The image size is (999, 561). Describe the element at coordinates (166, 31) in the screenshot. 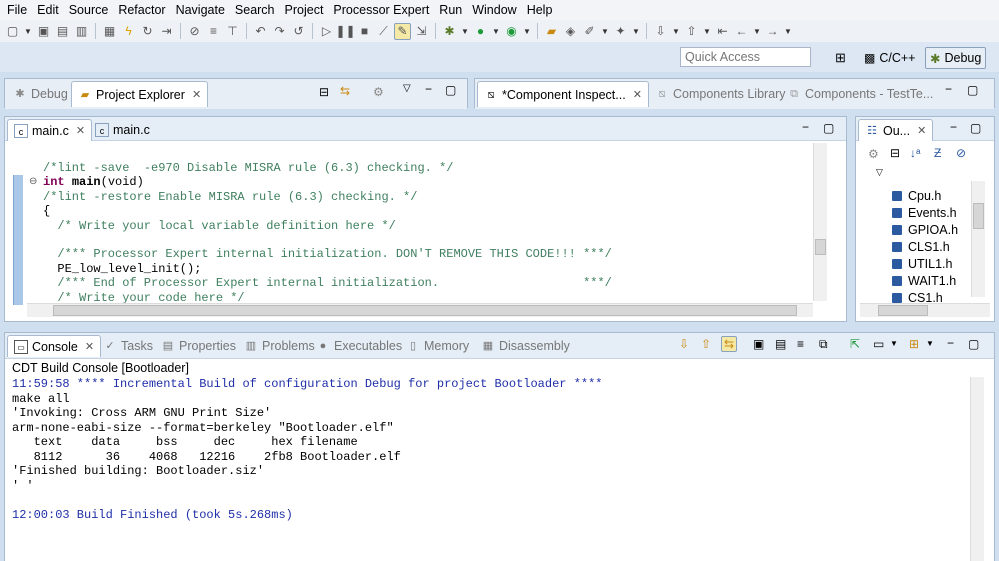

I see `step-icon: ⇥` at that location.